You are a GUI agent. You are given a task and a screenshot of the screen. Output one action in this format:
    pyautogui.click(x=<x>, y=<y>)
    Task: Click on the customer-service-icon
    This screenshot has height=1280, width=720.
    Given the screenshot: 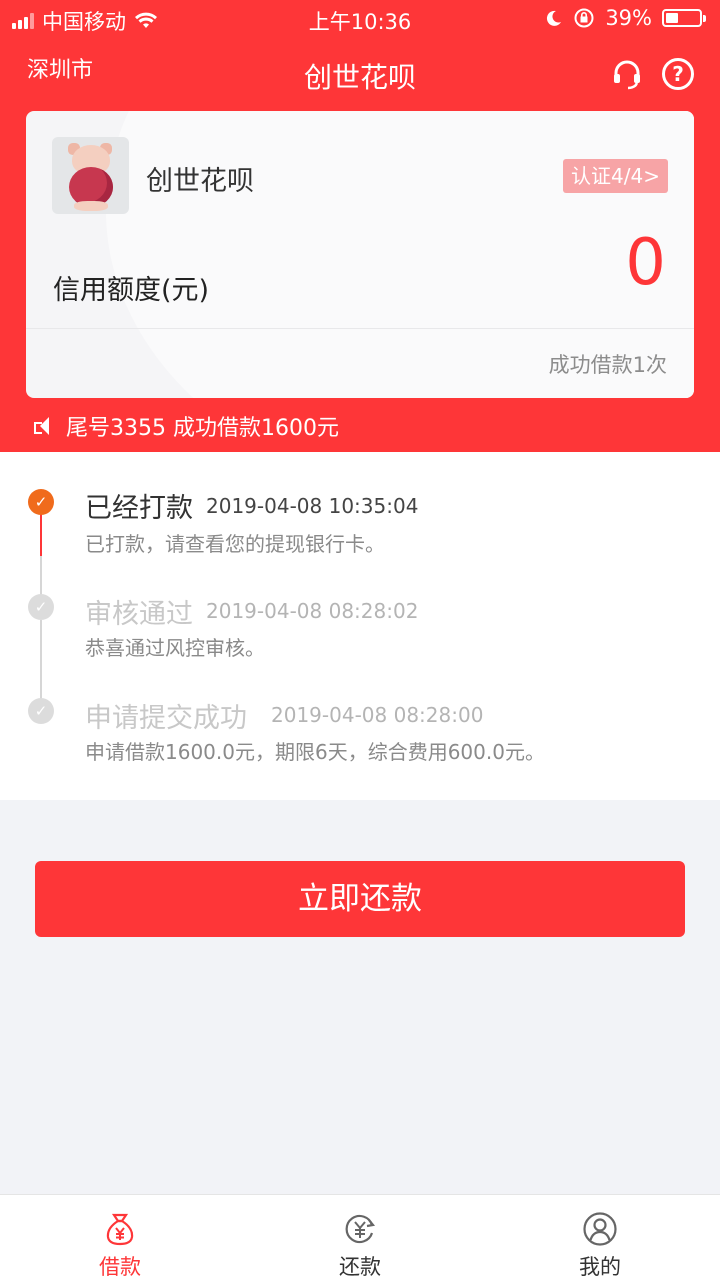 What is the action you would take?
    pyautogui.click(x=627, y=74)
    